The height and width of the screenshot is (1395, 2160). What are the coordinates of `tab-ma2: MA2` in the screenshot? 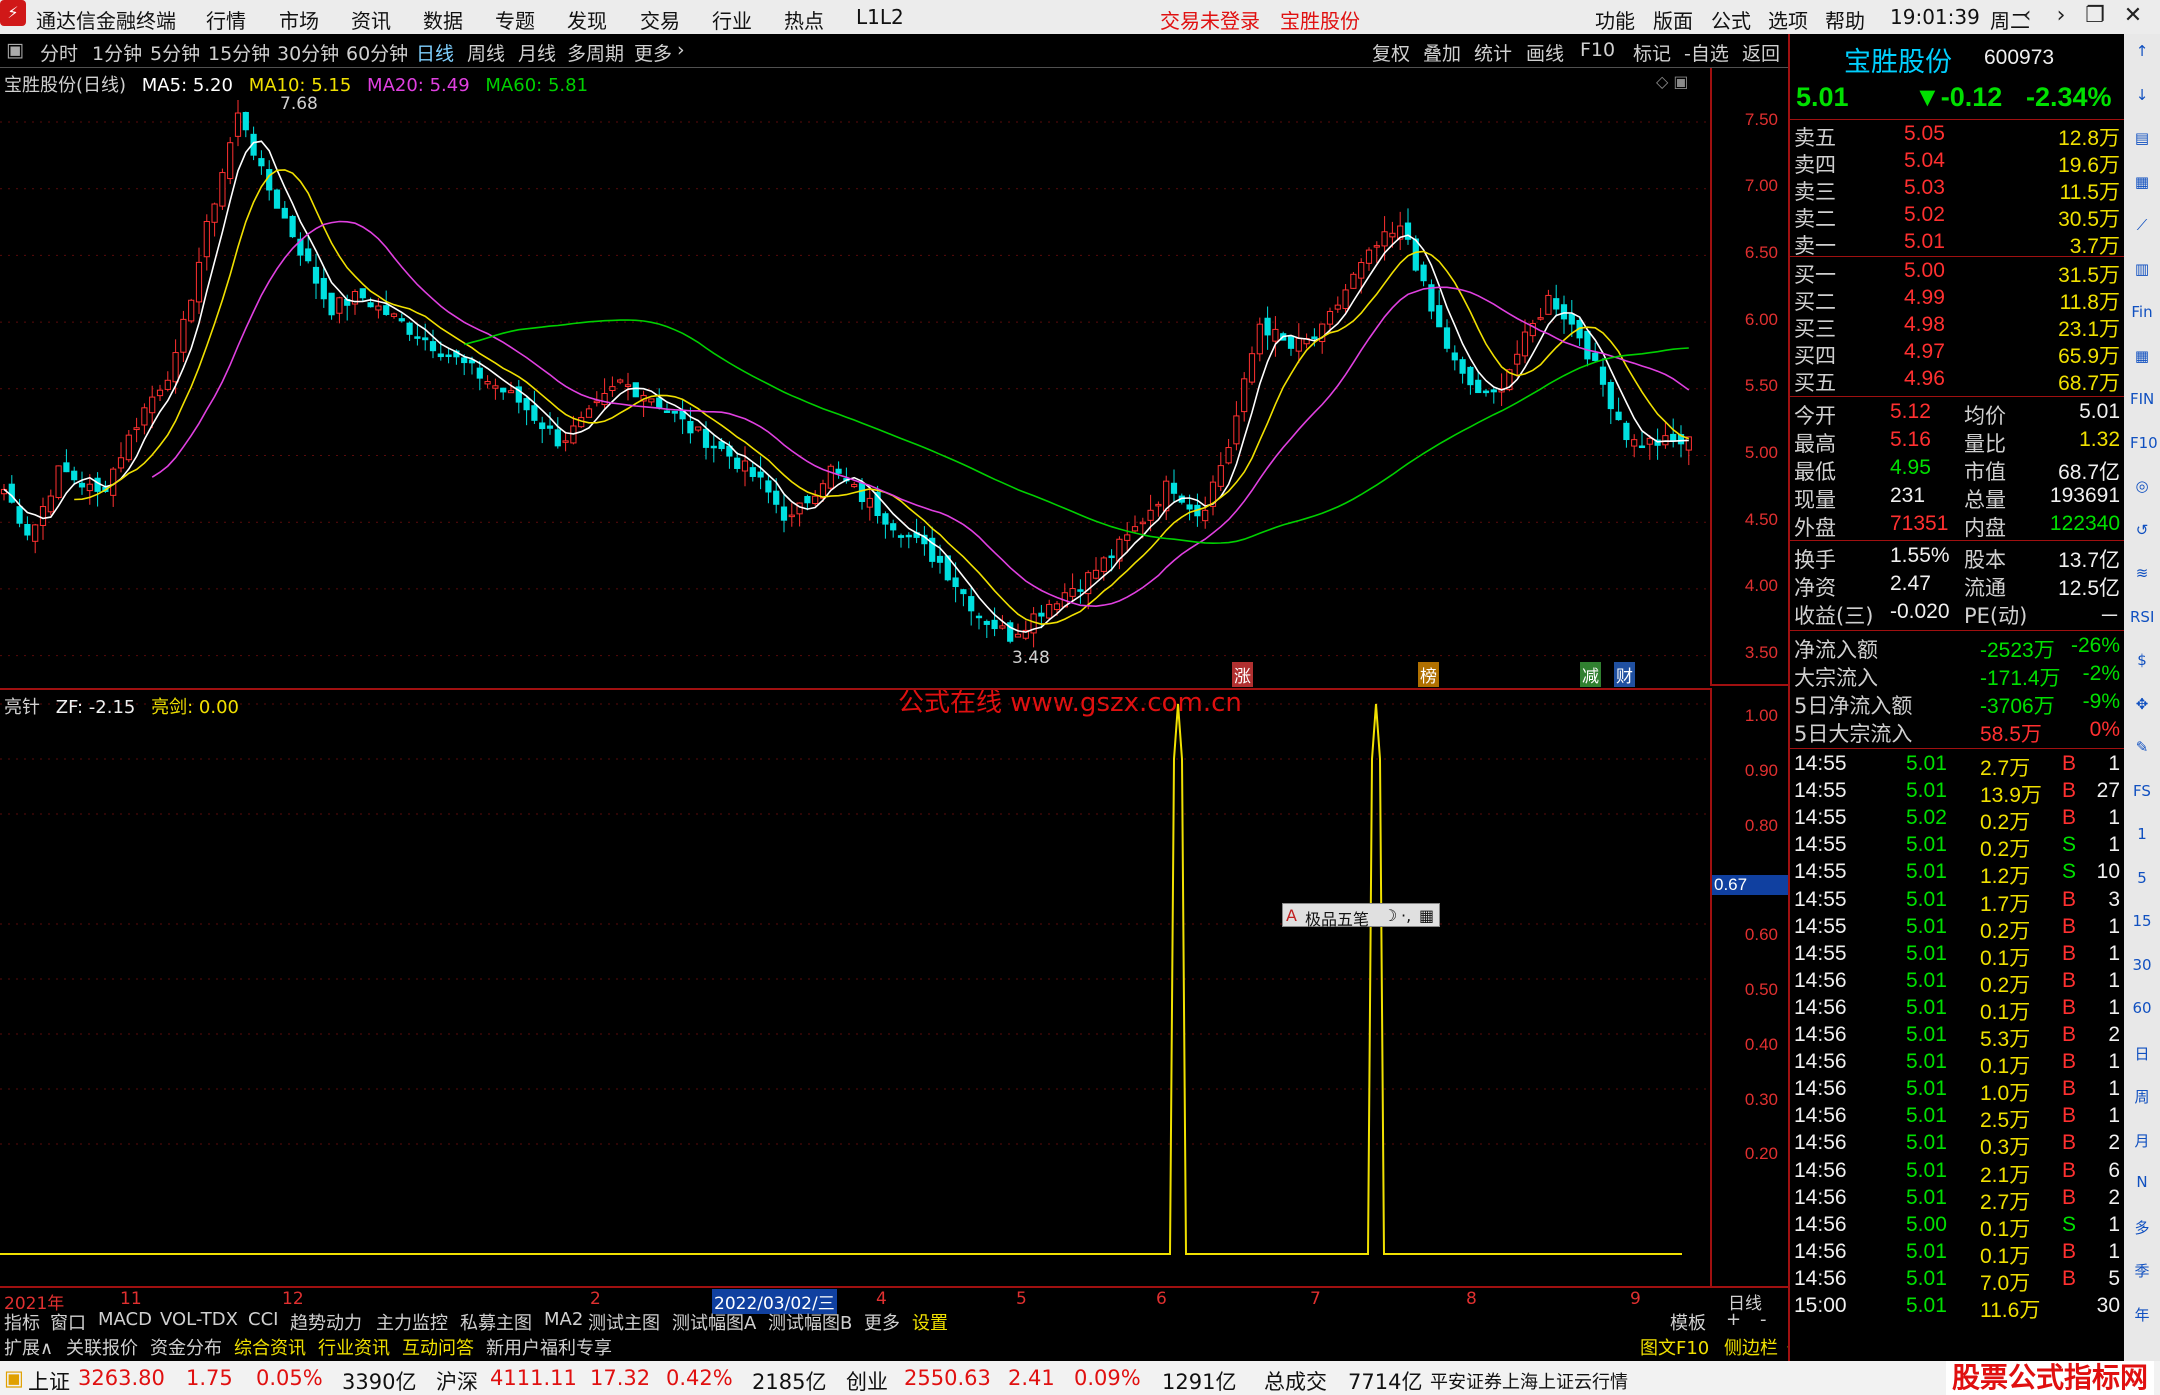 It's located at (563, 1319).